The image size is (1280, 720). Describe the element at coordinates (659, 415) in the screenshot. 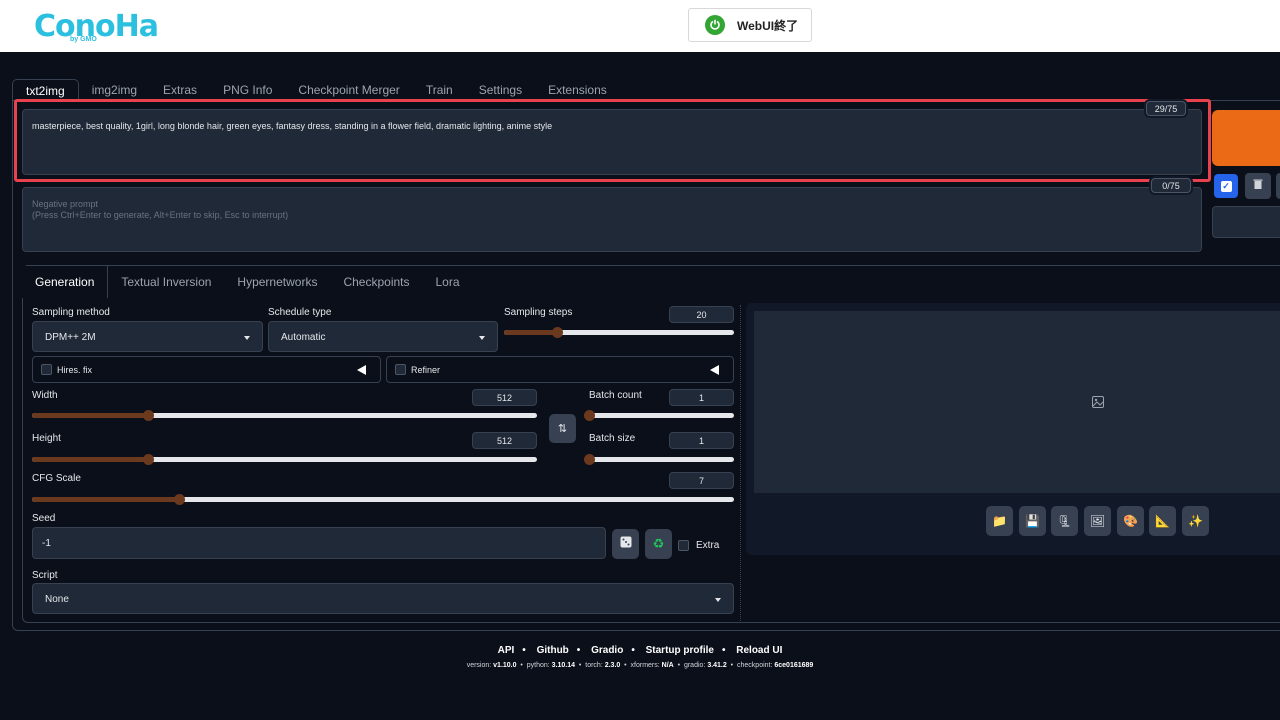

I see `batch-count-slider` at that location.